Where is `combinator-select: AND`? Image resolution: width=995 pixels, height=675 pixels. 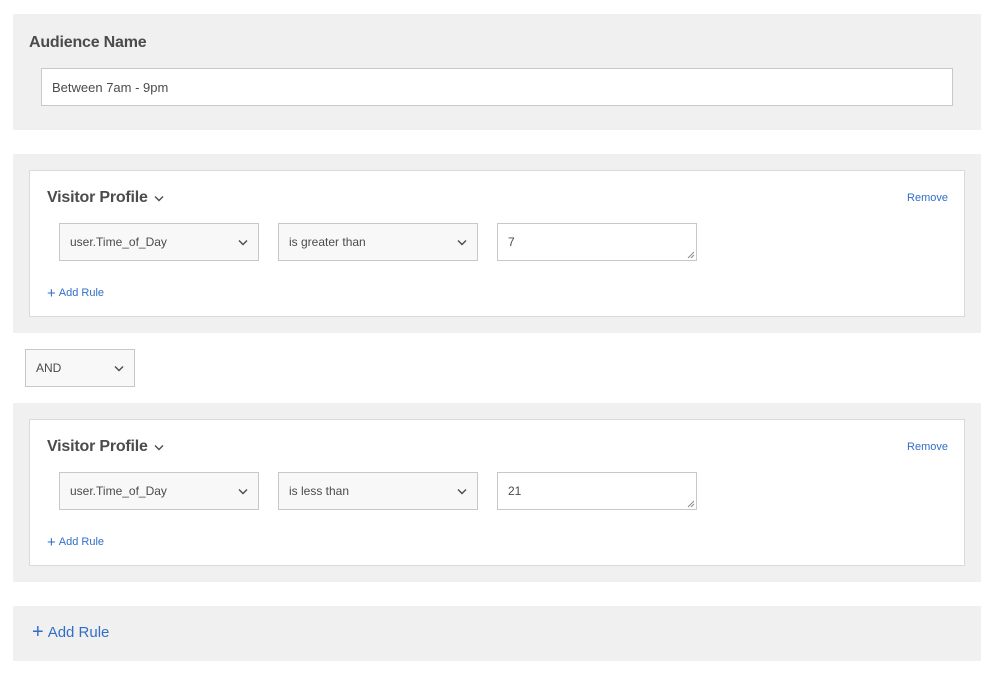 combinator-select: AND is located at coordinates (80, 368).